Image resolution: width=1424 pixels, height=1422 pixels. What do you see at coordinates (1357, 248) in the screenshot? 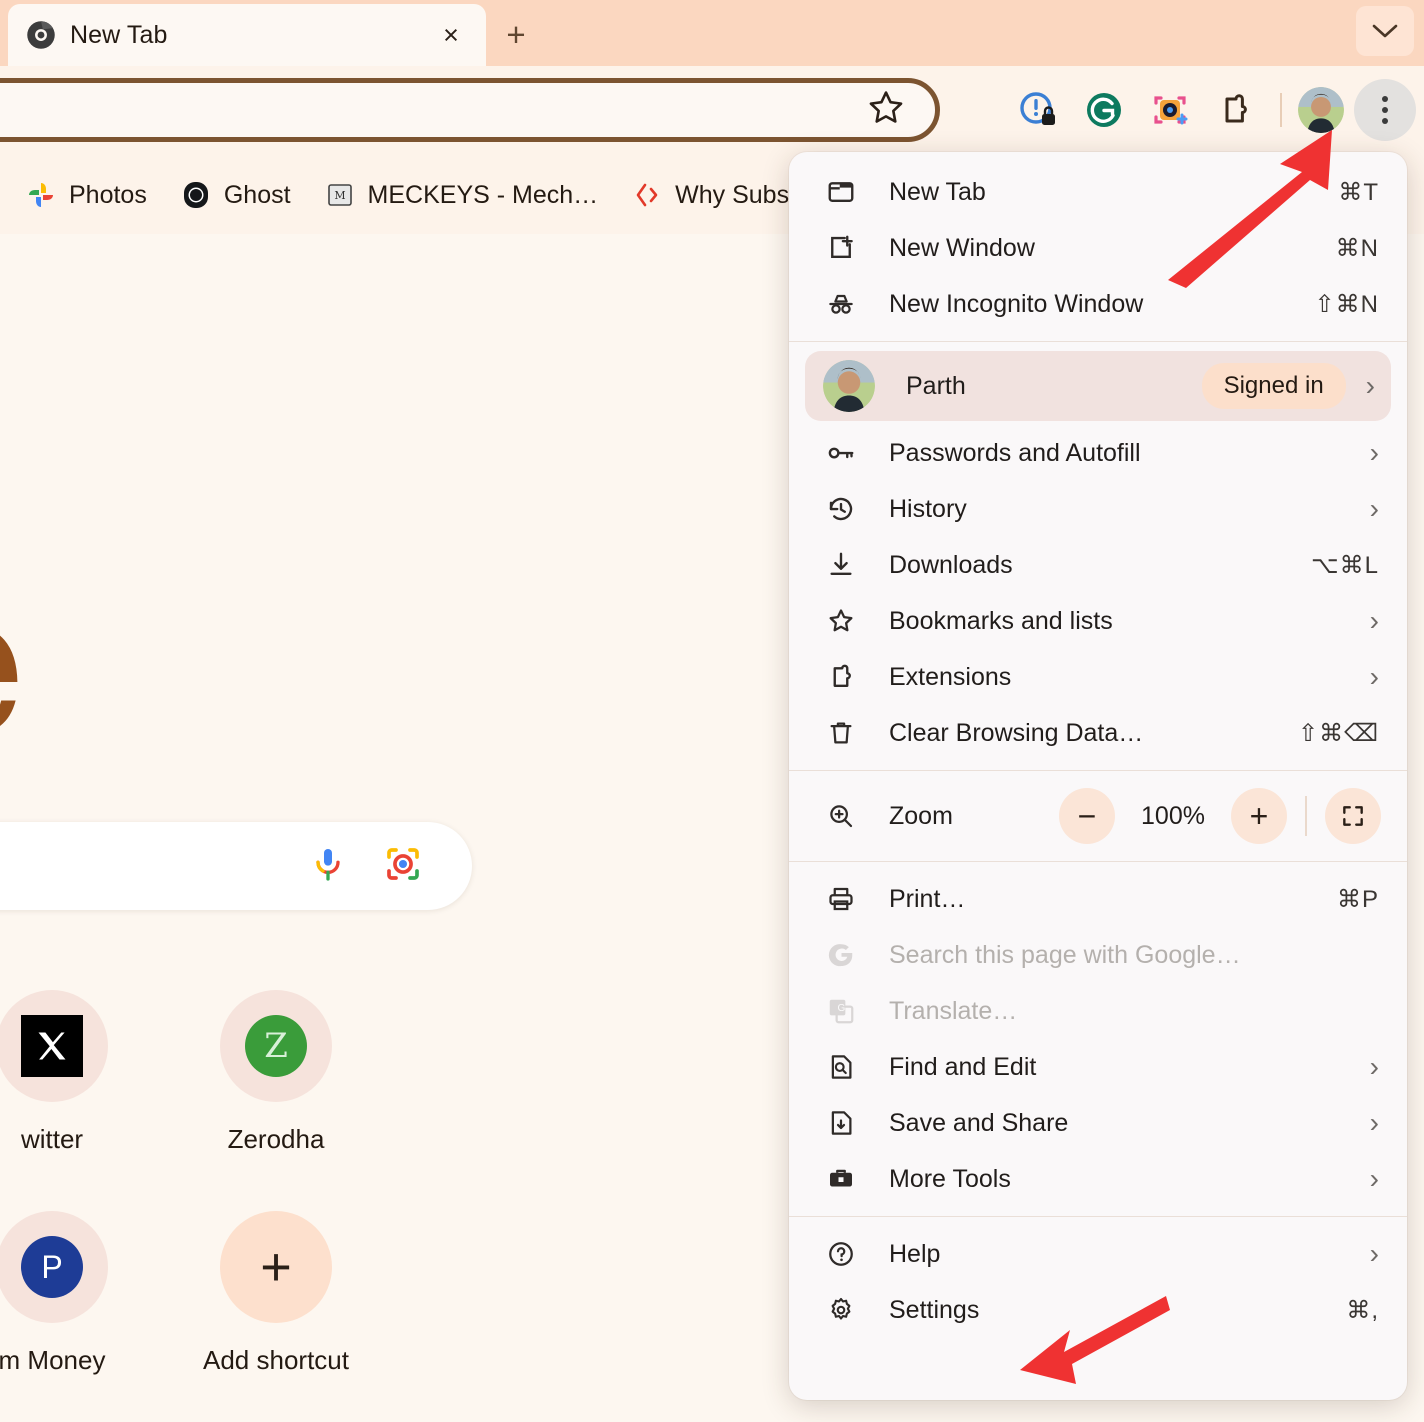
I see `menu-item-shortcut: ⌘N` at bounding box center [1357, 248].